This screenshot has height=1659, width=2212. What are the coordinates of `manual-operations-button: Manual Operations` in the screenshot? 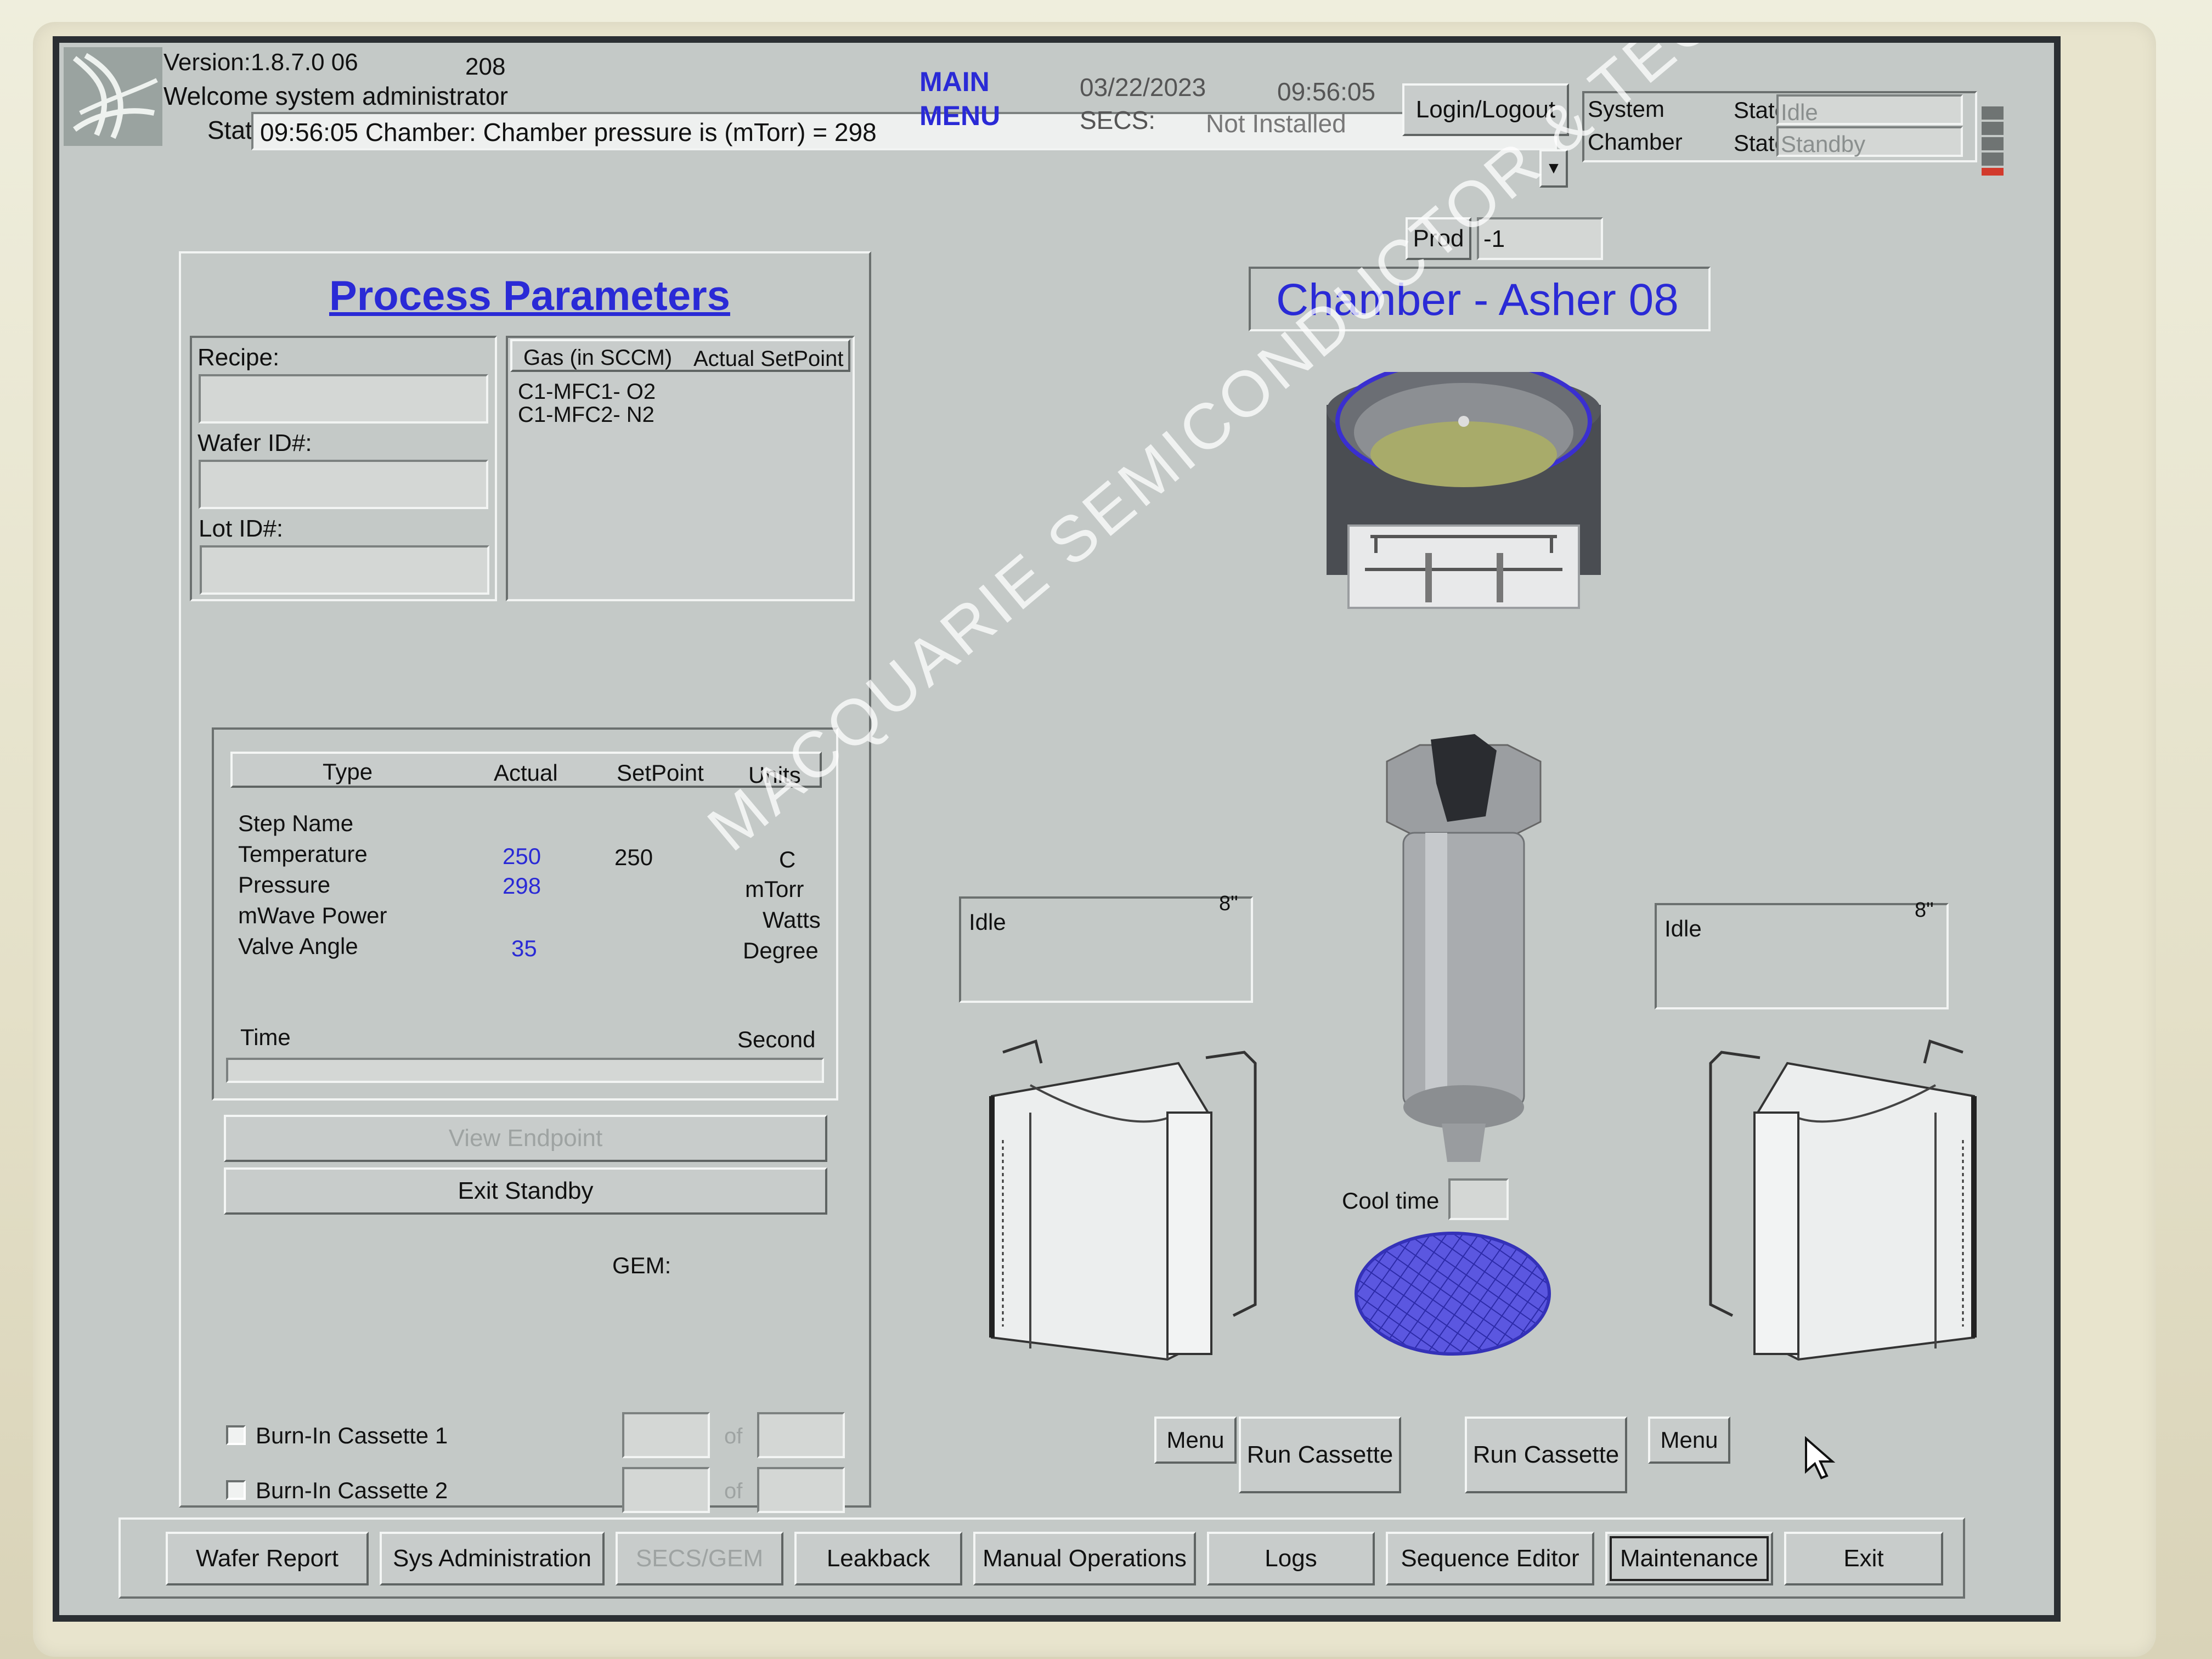 It's located at (1084, 1558).